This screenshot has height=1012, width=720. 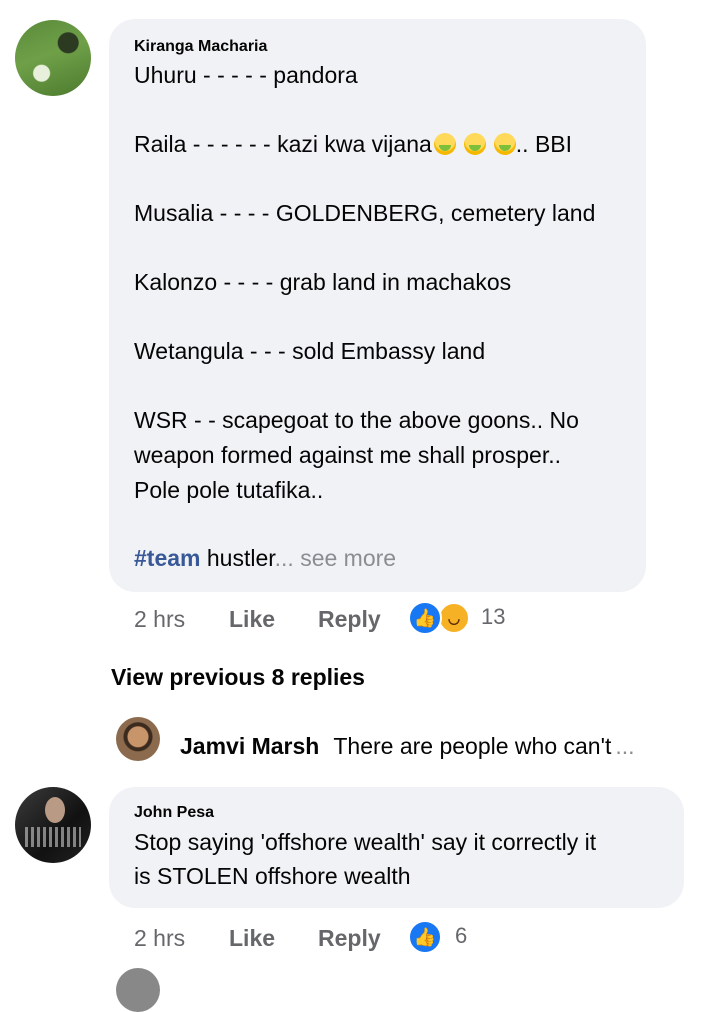 I want to click on comment-1-line-2-text: Raila - - - - - - kazi kwa vijana, so click(x=283, y=144).